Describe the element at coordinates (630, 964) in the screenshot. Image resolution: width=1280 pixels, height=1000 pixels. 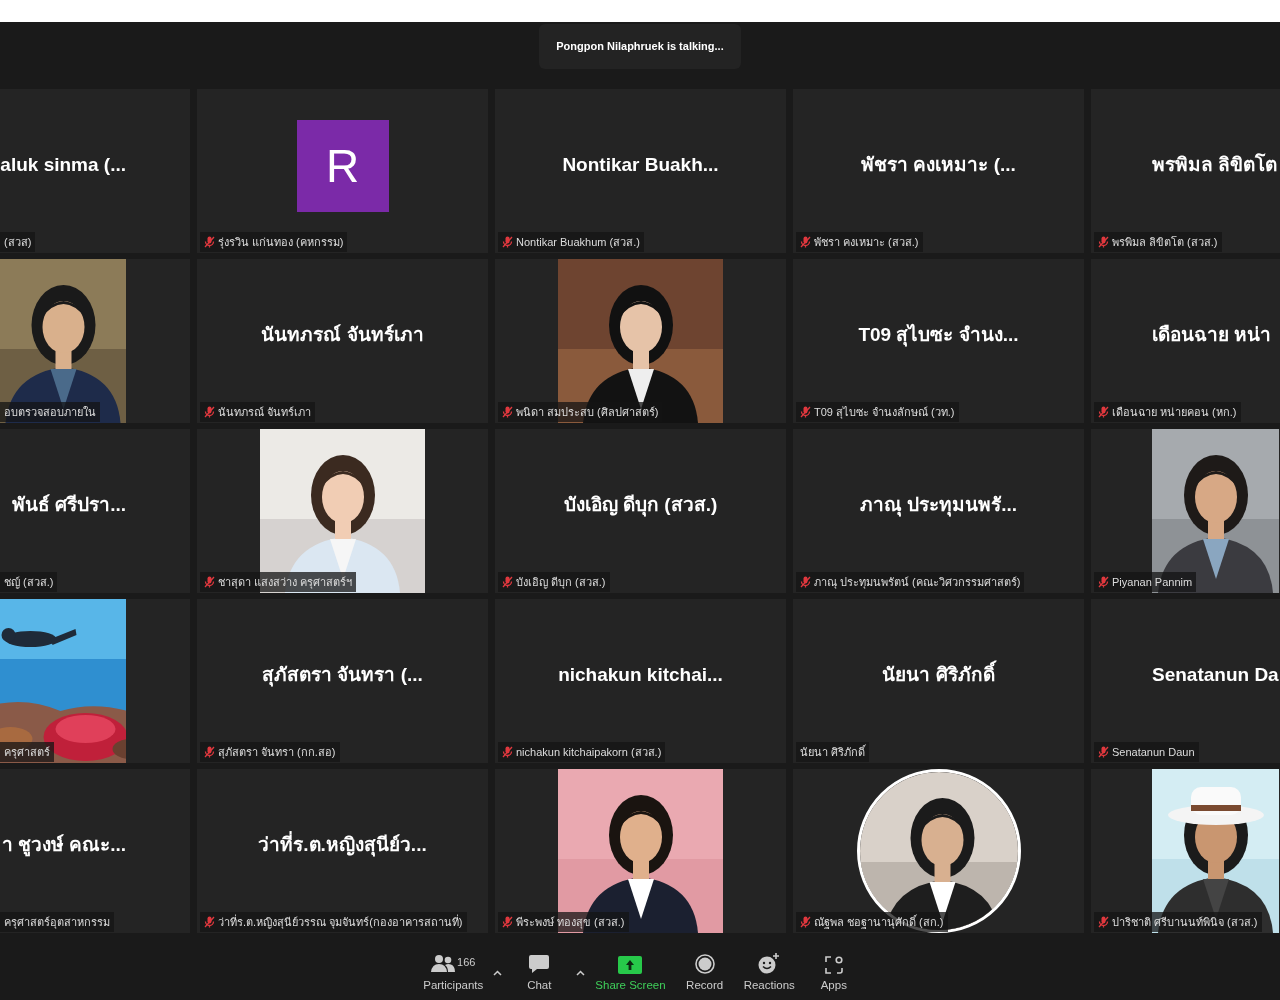
I see `share-screen-icon` at that location.